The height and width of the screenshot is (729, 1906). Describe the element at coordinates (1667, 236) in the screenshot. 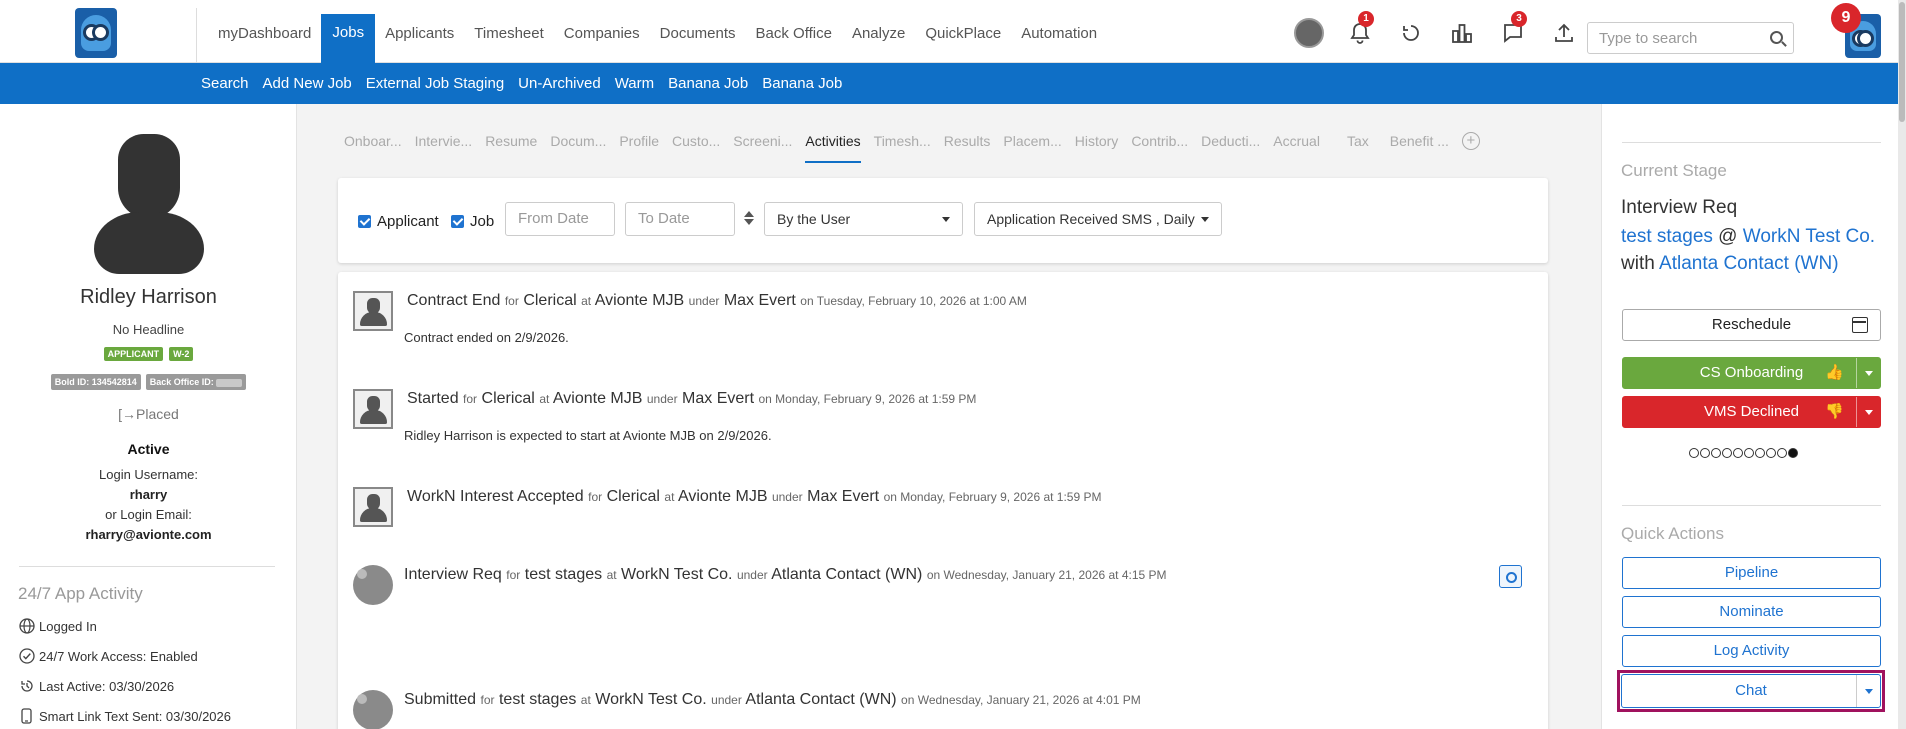

I see `stage-job-link: test stages` at that location.